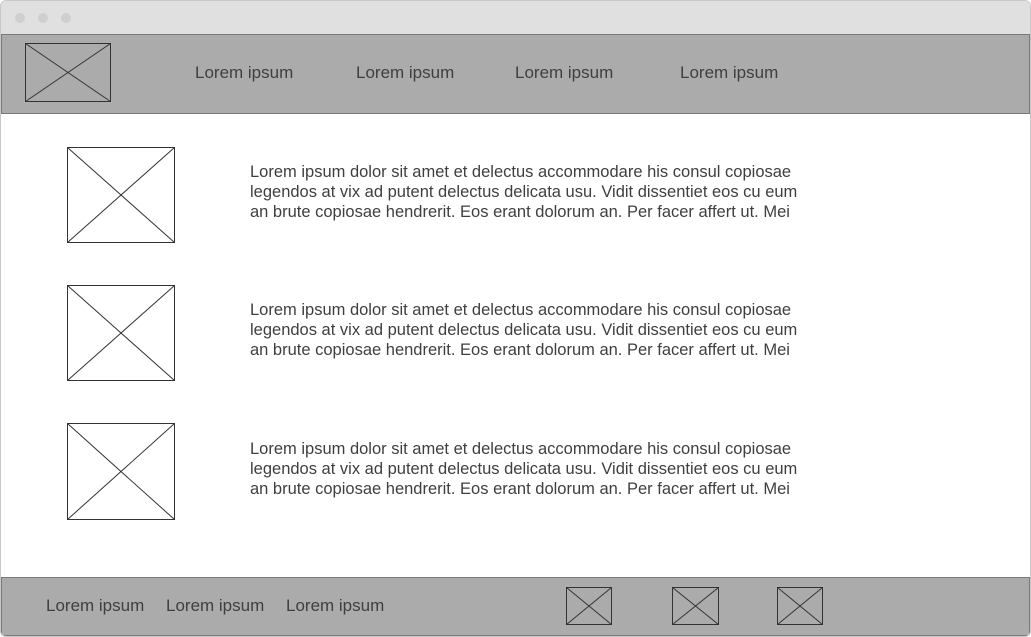 The image size is (1031, 637). Describe the element at coordinates (244, 73) in the screenshot. I see `nav-item-1: Lorem ipsum` at that location.